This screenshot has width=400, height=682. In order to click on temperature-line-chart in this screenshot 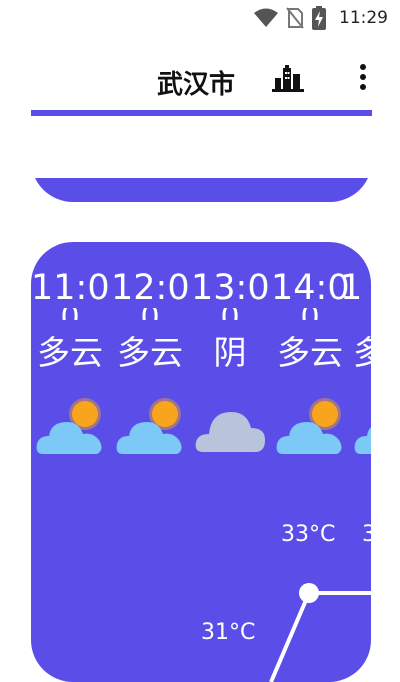, I will do `click(320, 632)`.